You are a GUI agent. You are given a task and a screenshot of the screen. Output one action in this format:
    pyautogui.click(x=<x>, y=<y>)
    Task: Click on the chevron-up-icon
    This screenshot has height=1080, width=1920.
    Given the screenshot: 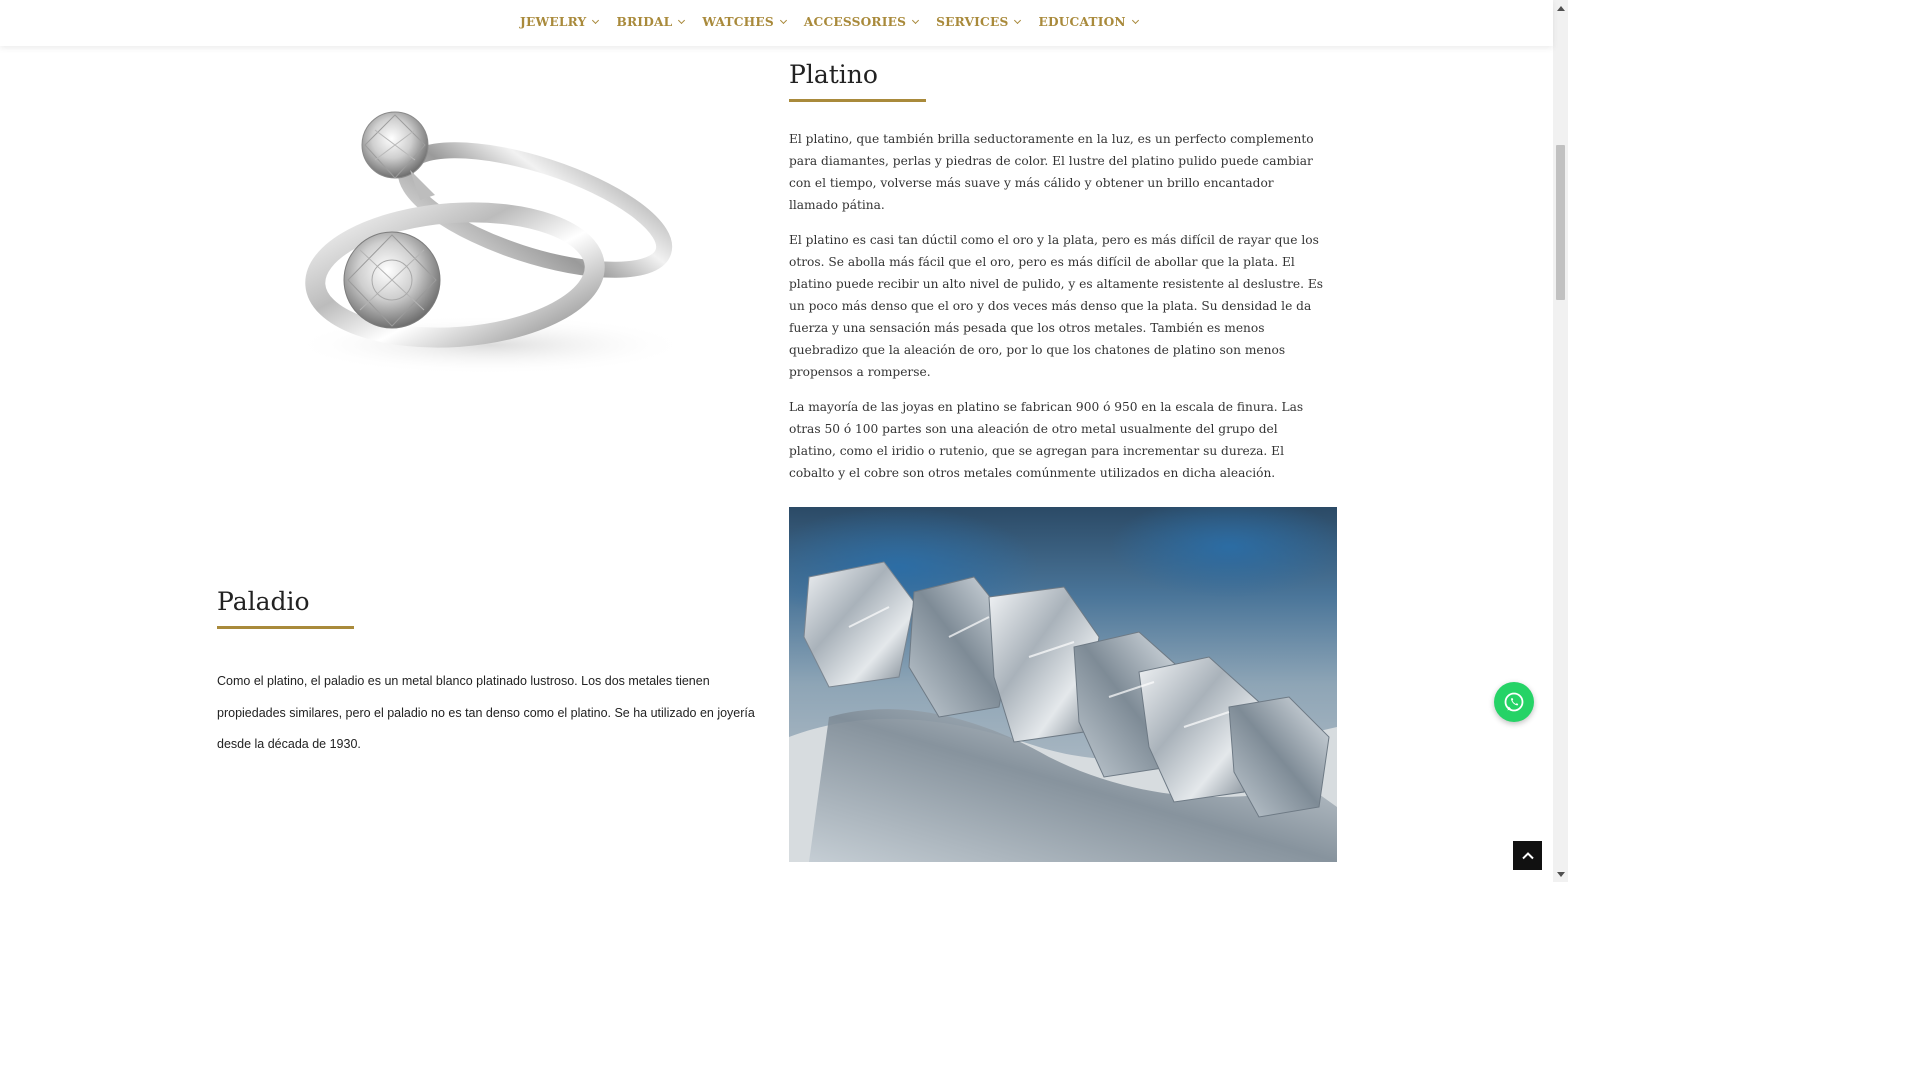 What is the action you would take?
    pyautogui.click(x=1527, y=855)
    